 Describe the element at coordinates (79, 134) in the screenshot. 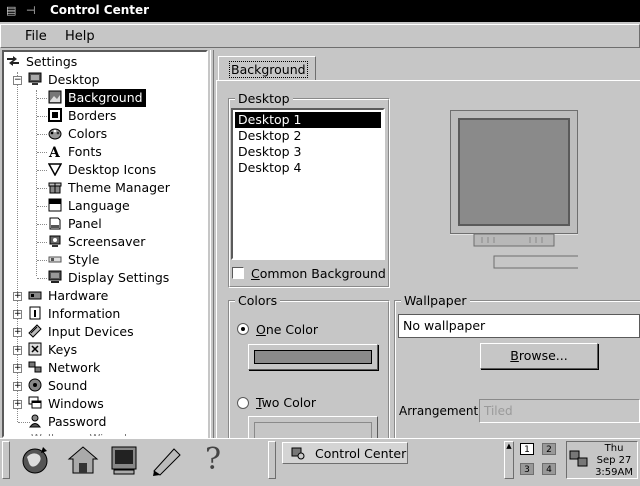

I see `tree-item-colors: Colors` at that location.